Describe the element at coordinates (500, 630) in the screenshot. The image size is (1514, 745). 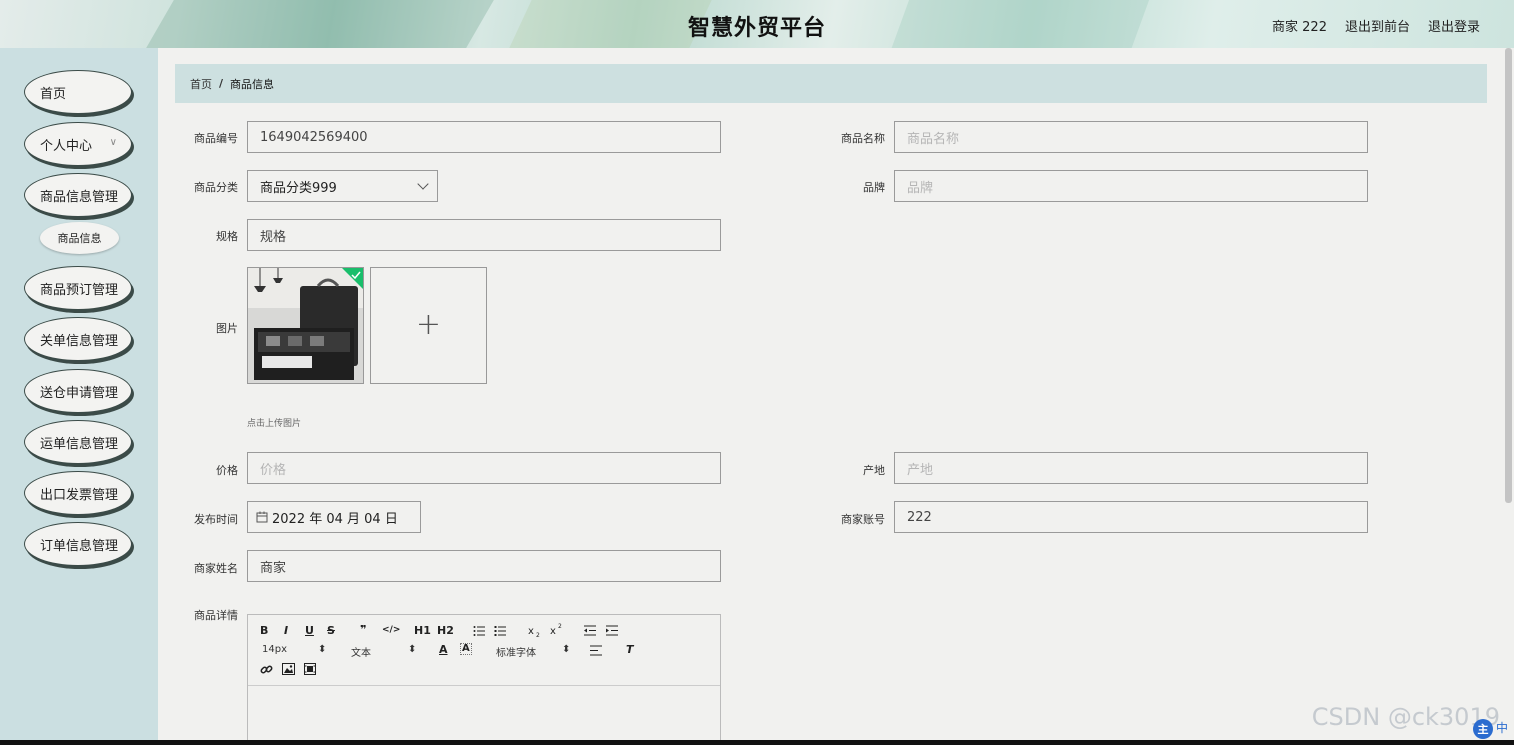
I see `bullet-list-icon` at that location.